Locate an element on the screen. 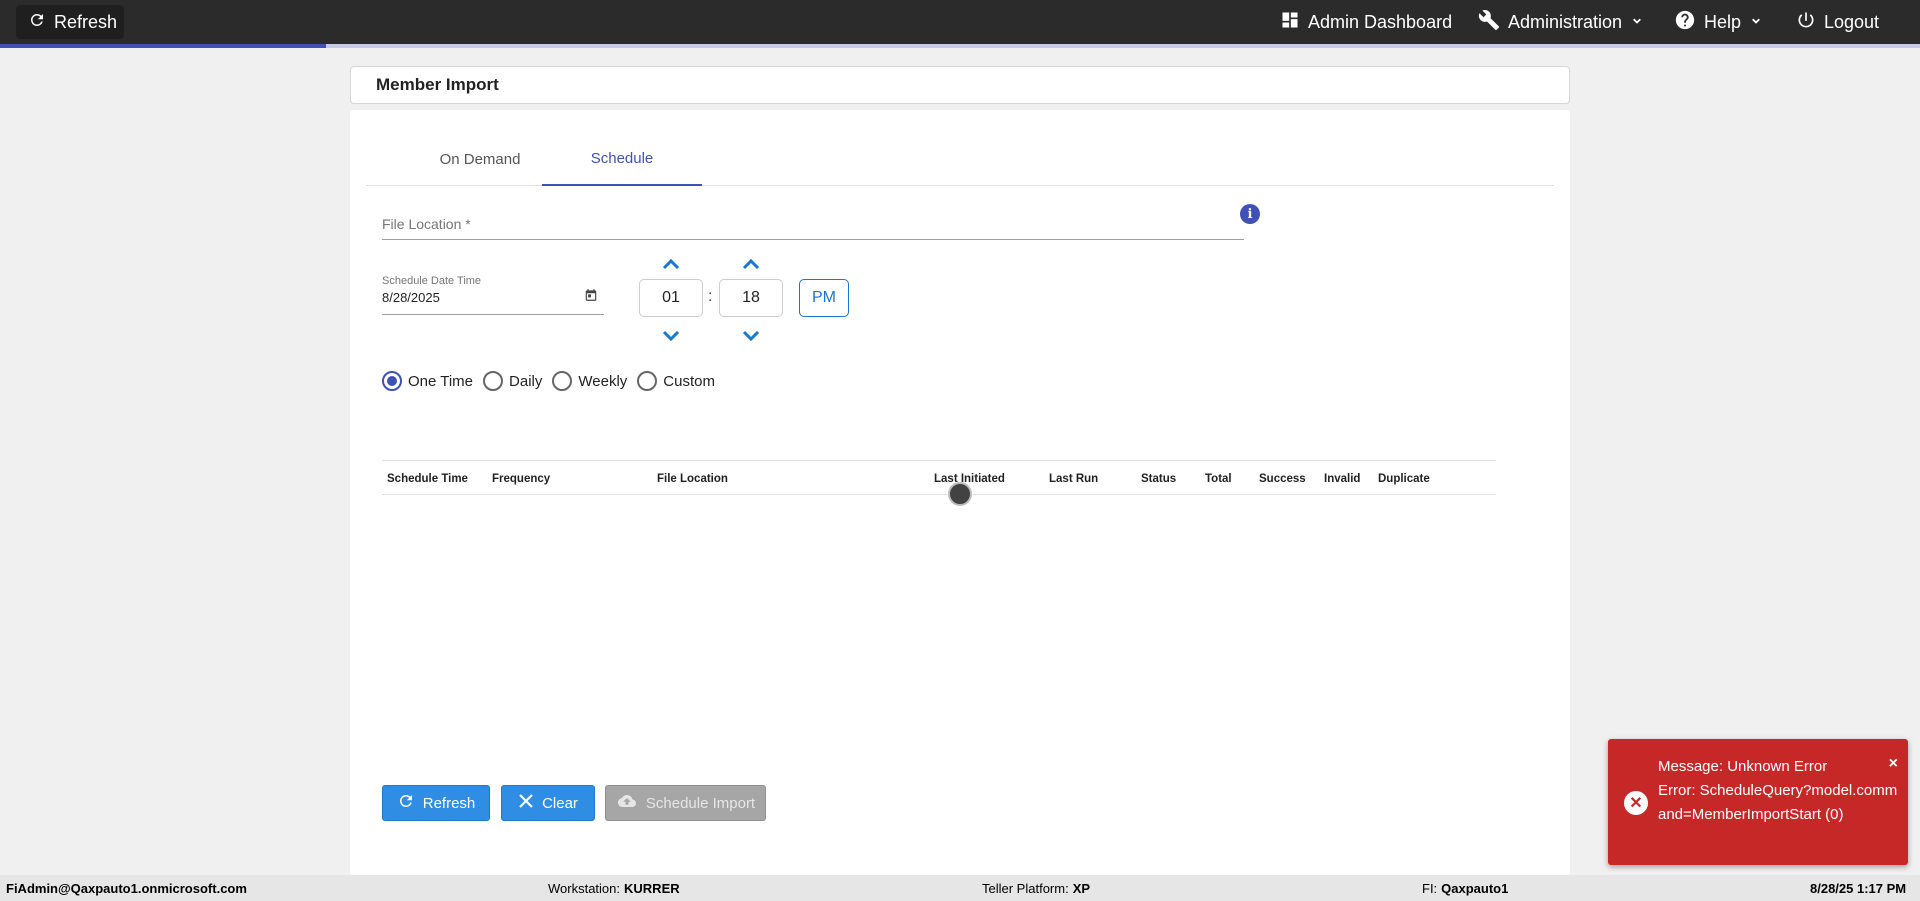  power-icon is located at coordinates (1806, 22).